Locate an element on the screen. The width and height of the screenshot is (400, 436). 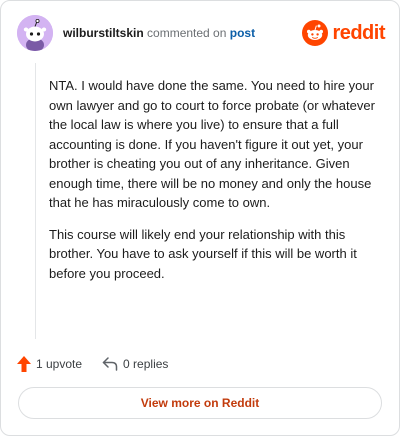
commented-on-text: commented on is located at coordinates (187, 33).